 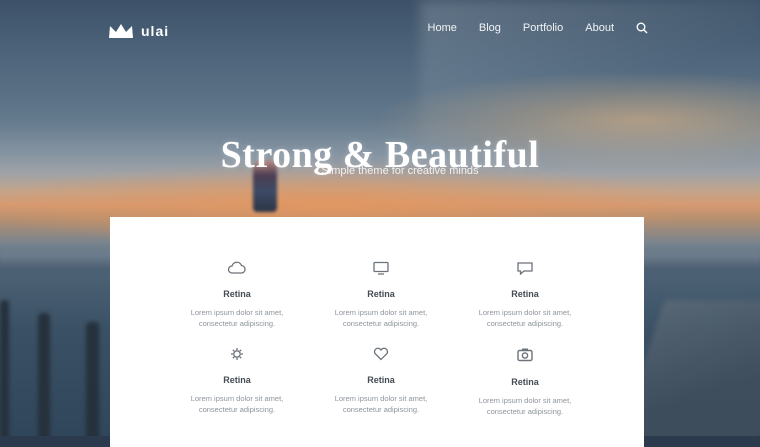 I want to click on nav-link-blog: Blog, so click(x=490, y=28).